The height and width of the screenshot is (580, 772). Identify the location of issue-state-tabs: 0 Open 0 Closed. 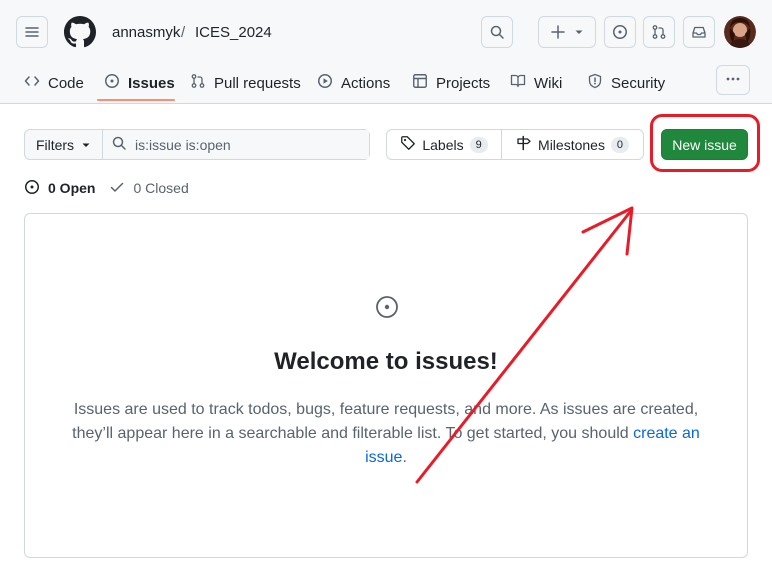
(106, 188).